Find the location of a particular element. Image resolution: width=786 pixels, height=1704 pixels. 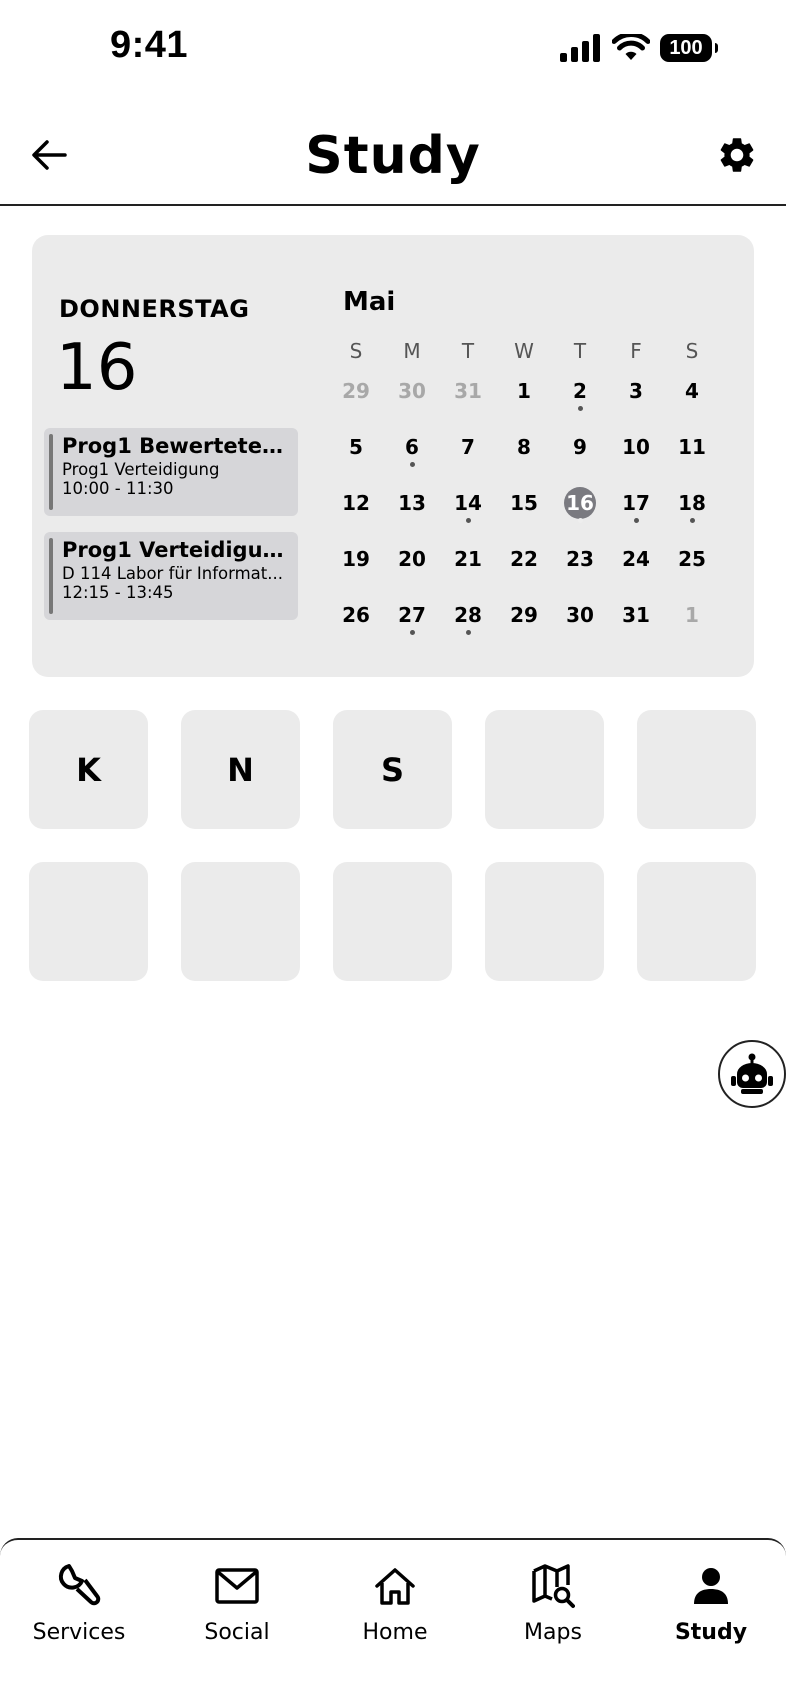

calendar-day-number: 23 is located at coordinates (580, 559).